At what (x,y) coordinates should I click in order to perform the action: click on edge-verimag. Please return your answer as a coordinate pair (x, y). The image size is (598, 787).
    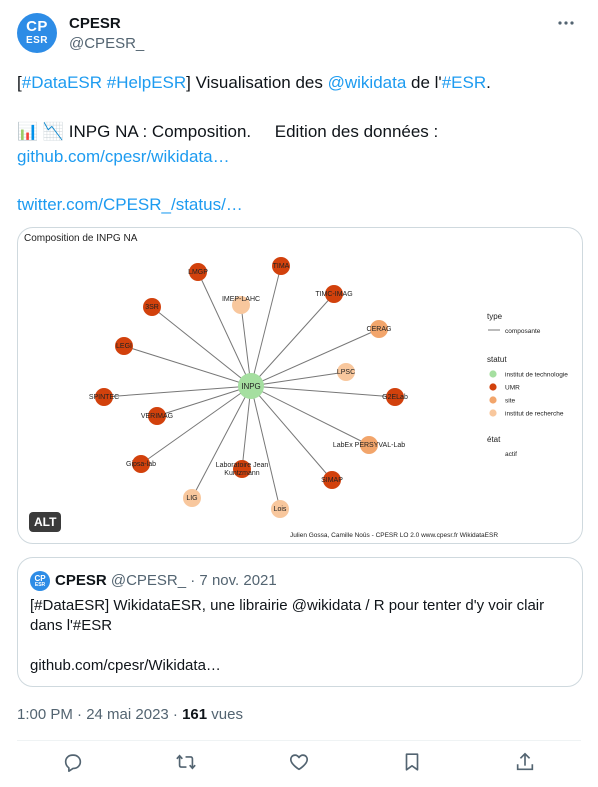
    Looking at the image, I should click on (204, 401).